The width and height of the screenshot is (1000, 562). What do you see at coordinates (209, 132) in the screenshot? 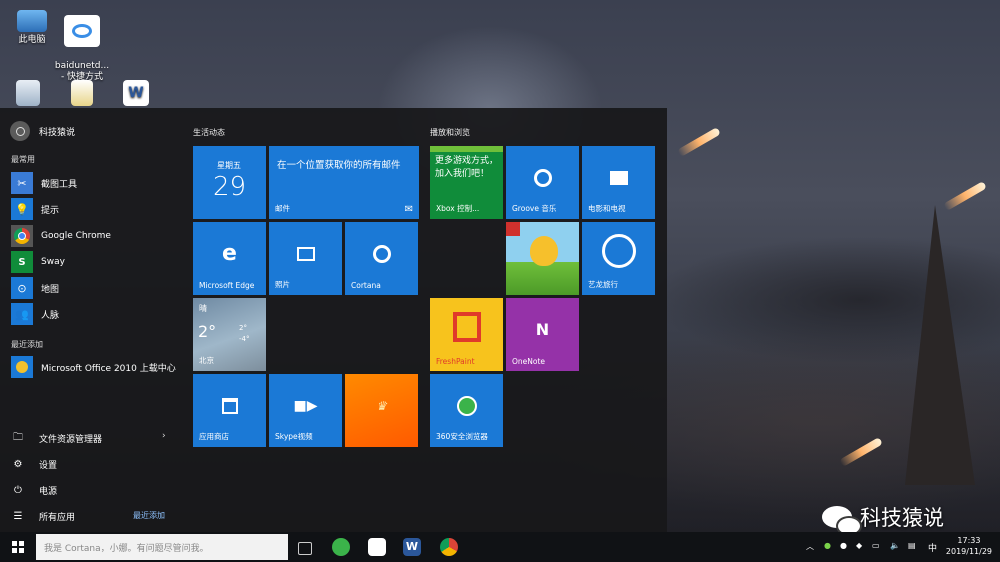
I see `tile-group-title: 生活动态` at bounding box center [209, 132].